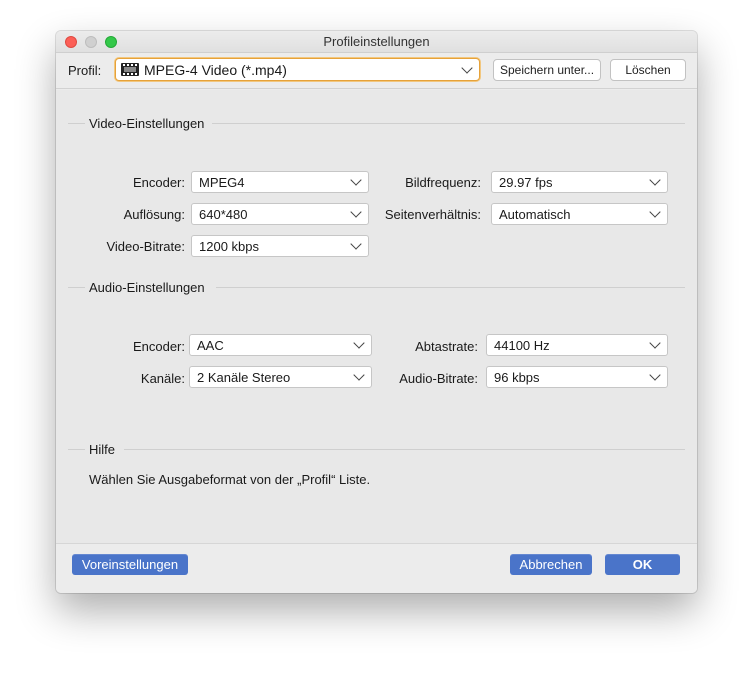  Describe the element at coordinates (147, 123) in the screenshot. I see `video-settings-title: Video-Einstellungen` at that location.